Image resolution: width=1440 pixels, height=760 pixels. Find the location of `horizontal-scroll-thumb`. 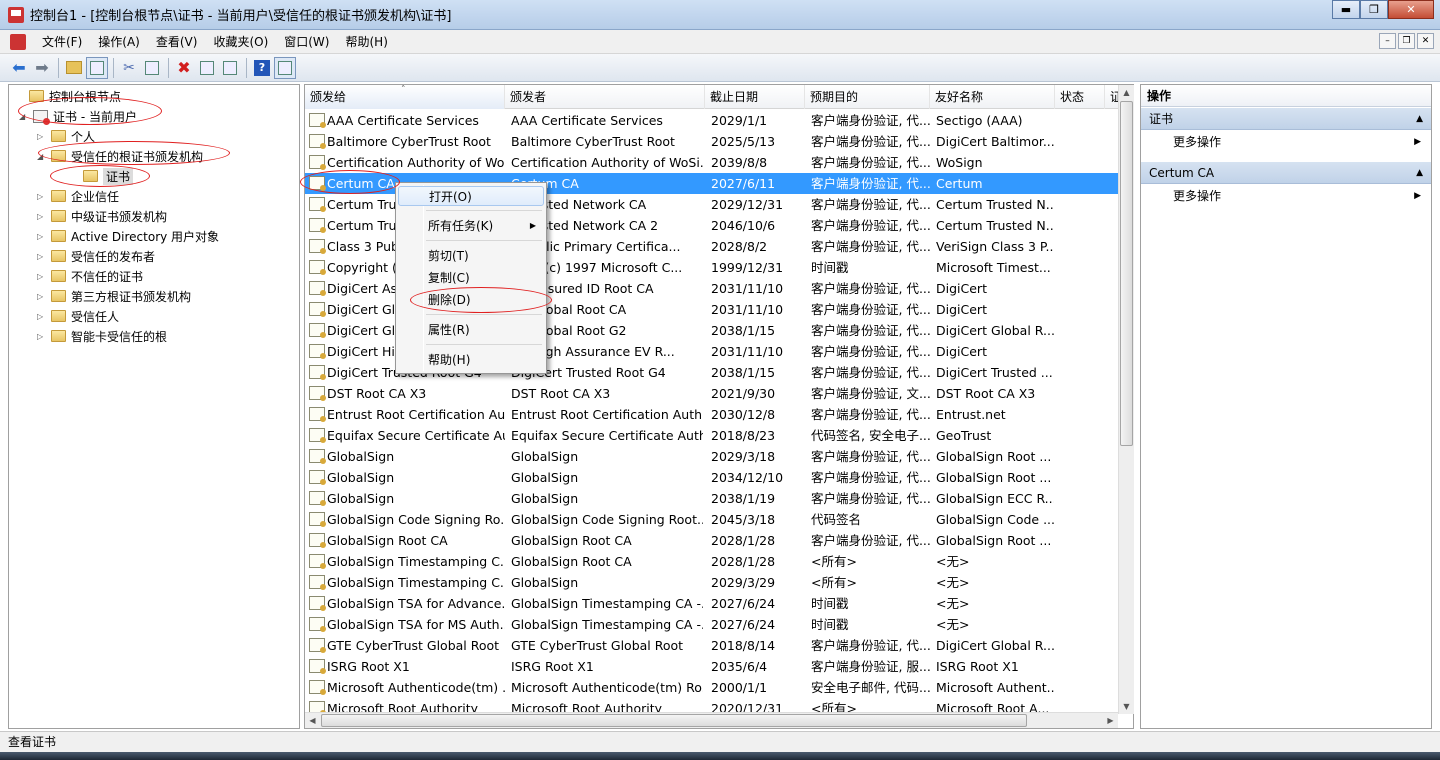

horizontal-scroll-thumb is located at coordinates (674, 720).